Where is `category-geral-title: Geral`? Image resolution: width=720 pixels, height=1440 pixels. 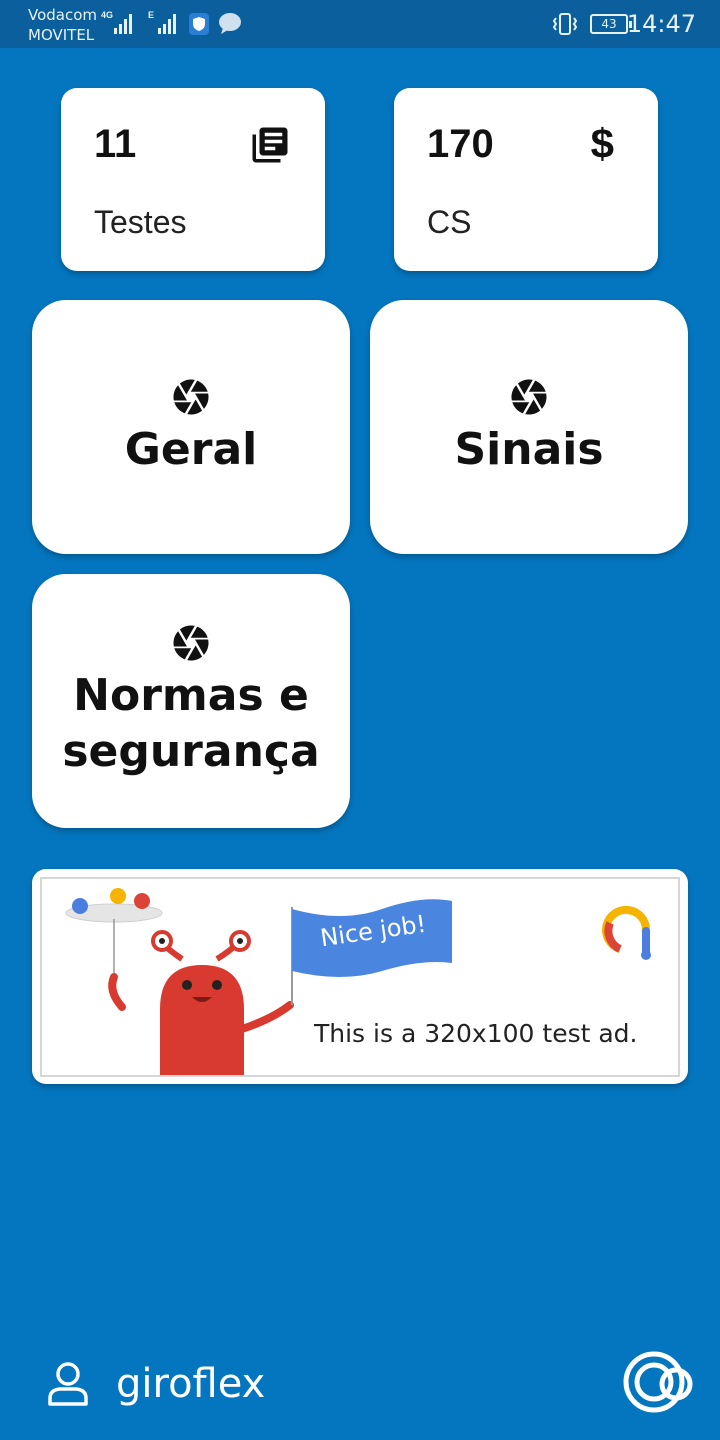
category-geral-title: Geral is located at coordinates (191, 449).